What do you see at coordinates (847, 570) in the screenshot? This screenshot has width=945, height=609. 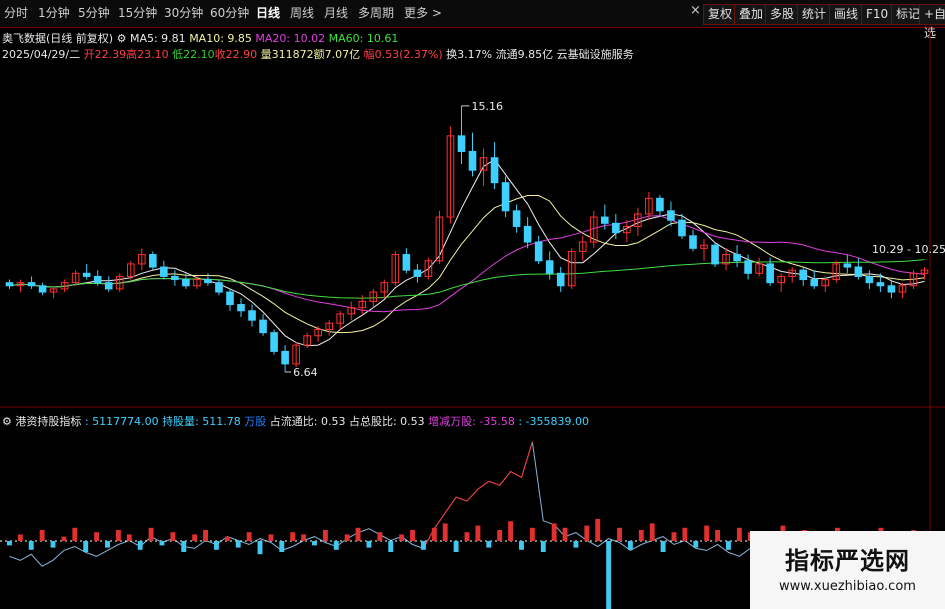 I see `watermark-logo: 指标严选网 www.xuezhibiao.com` at bounding box center [847, 570].